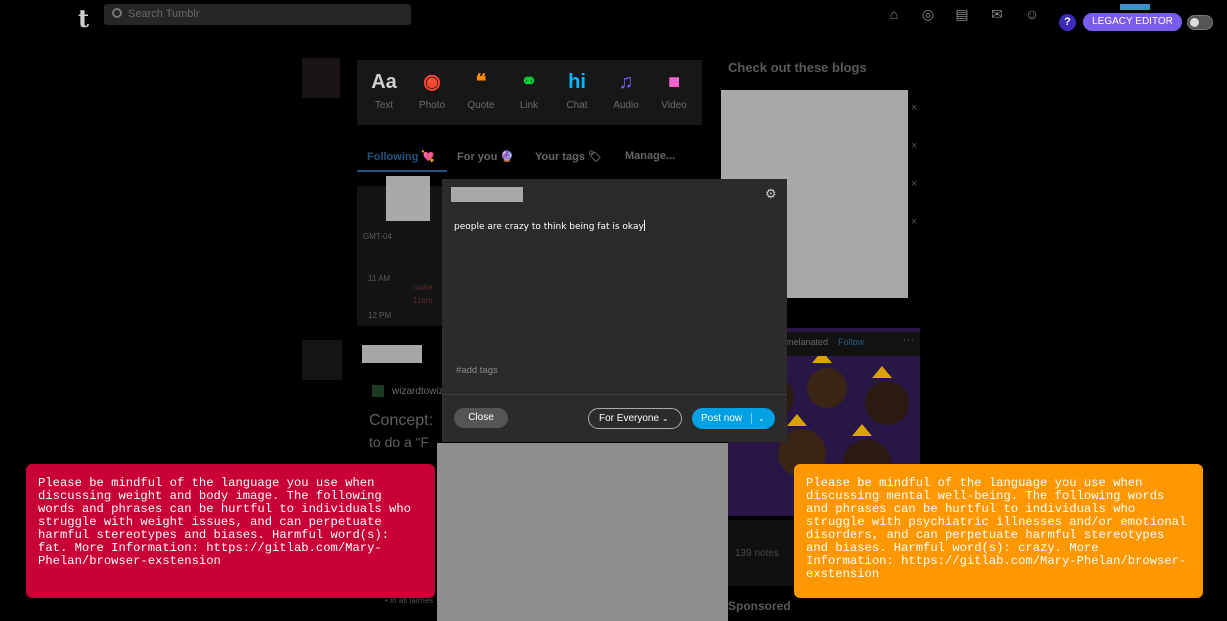  What do you see at coordinates (577, 82) in the screenshot?
I see `chat-bubble-icon: hi` at bounding box center [577, 82].